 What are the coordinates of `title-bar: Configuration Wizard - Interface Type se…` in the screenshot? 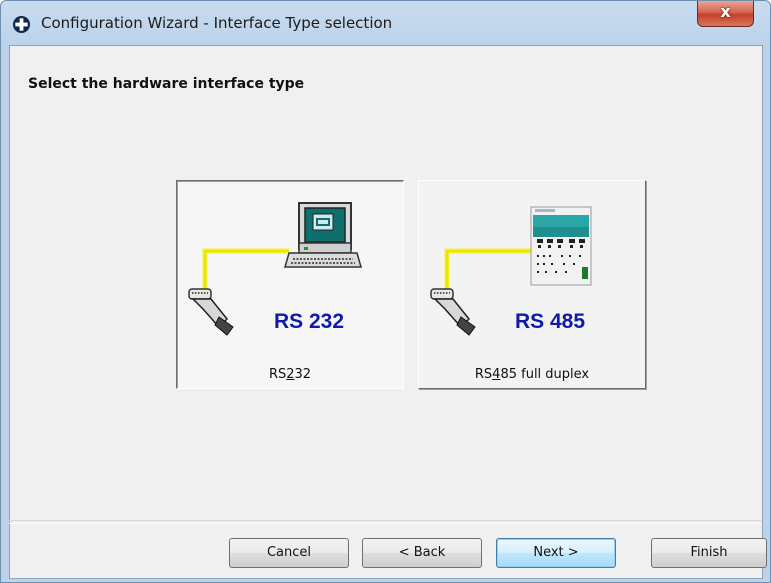 It's located at (385, 23).